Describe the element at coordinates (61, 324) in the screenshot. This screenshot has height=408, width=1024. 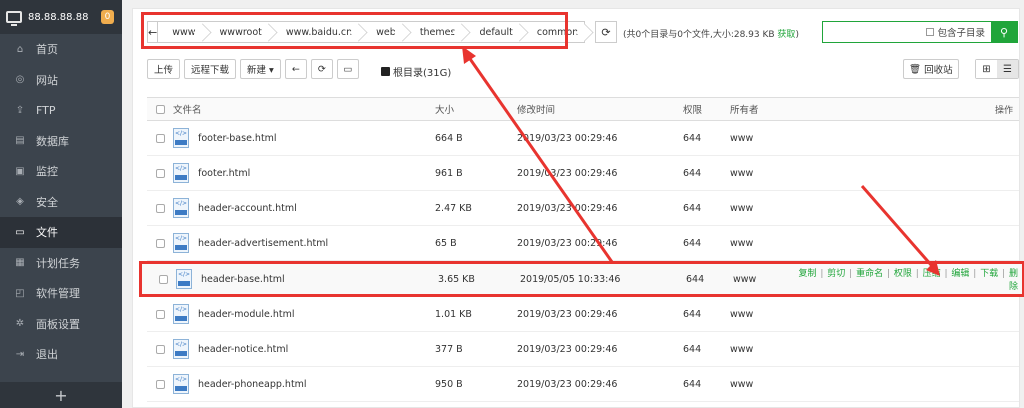
I see `sidebar-item-settings: ✲ 面板设置` at that location.